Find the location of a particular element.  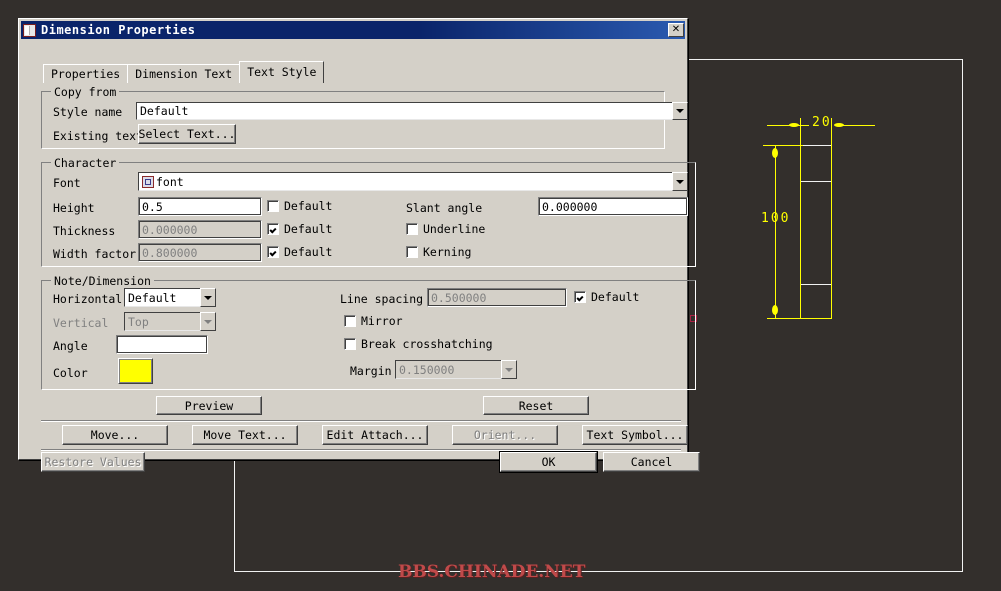

thickness-label: Thickness is located at coordinates (84, 231).